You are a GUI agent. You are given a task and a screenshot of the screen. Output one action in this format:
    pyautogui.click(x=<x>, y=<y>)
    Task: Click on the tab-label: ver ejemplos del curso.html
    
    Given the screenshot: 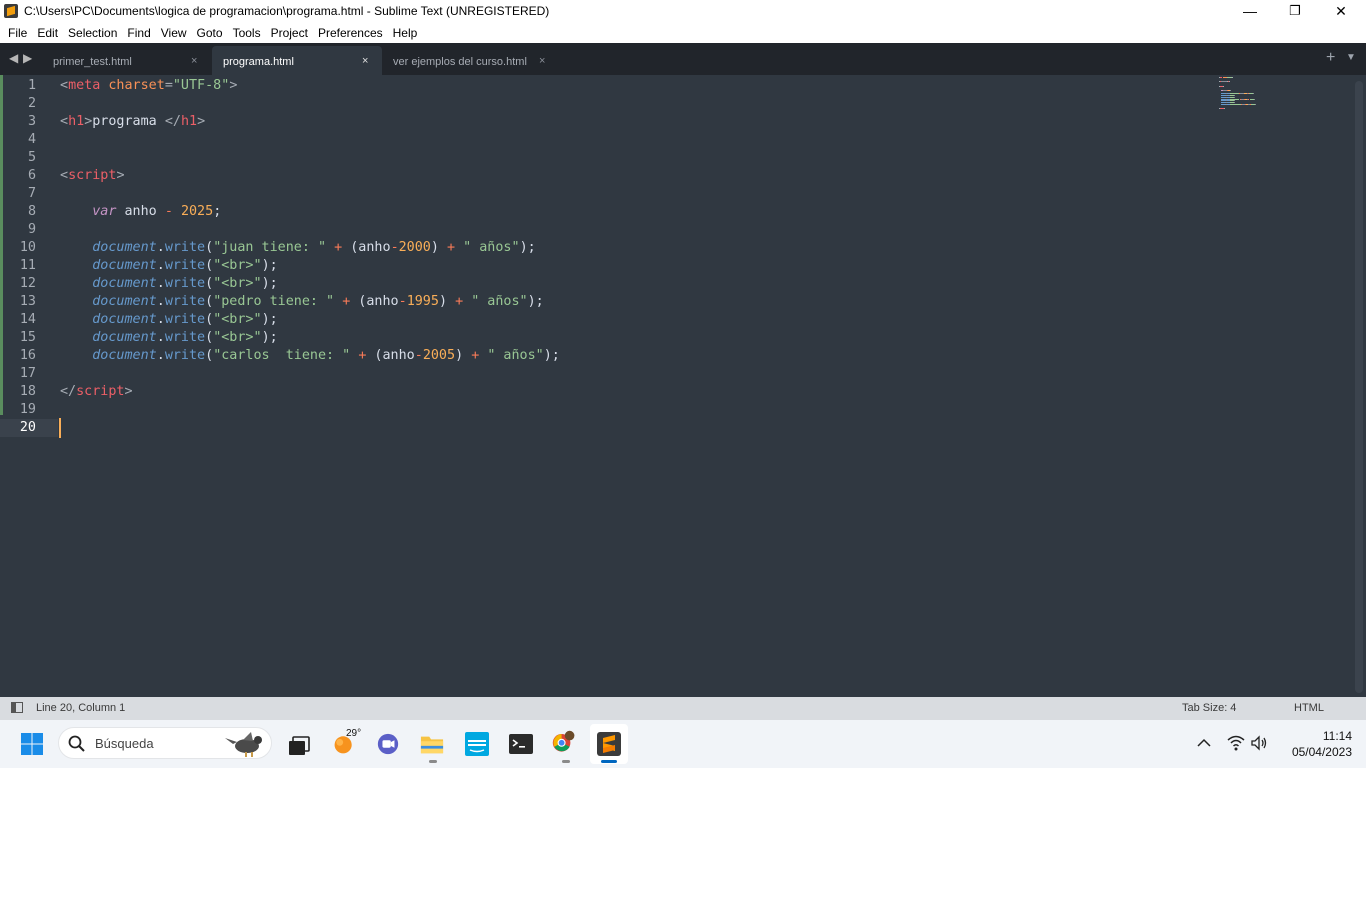 What is the action you would take?
    pyautogui.click(x=460, y=62)
    